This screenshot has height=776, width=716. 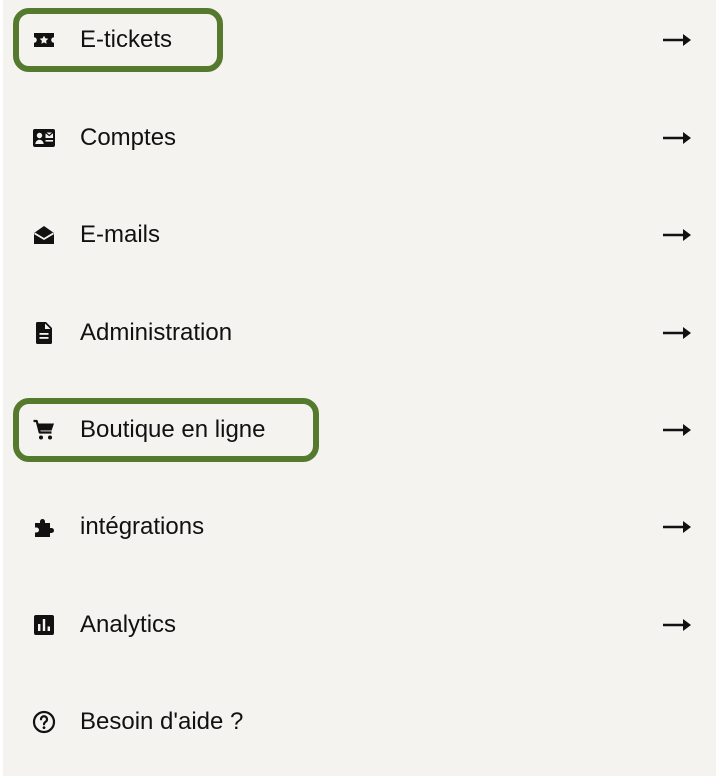 I want to click on menu-item-label: Comptes, so click(x=128, y=137).